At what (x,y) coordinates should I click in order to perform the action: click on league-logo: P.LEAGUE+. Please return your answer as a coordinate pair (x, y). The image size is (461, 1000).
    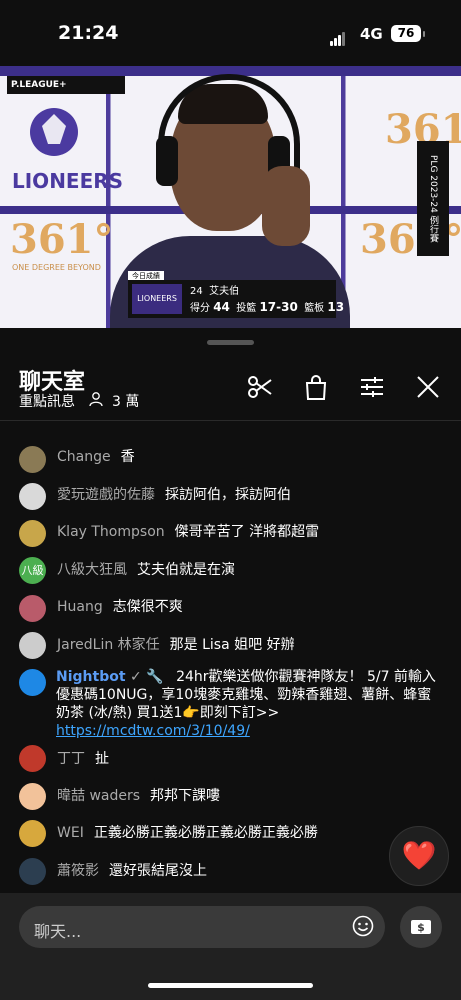
    Looking at the image, I should click on (66, 85).